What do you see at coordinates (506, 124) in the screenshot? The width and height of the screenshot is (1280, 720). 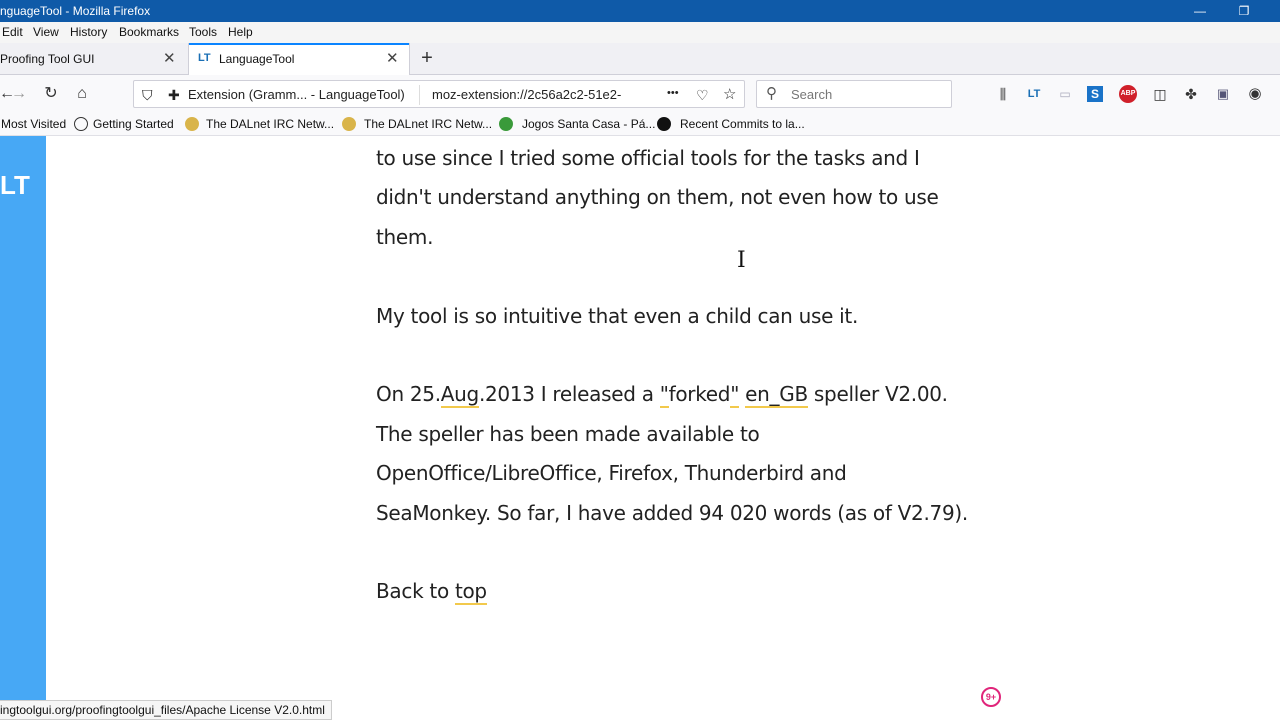 I see `clover-icon` at bounding box center [506, 124].